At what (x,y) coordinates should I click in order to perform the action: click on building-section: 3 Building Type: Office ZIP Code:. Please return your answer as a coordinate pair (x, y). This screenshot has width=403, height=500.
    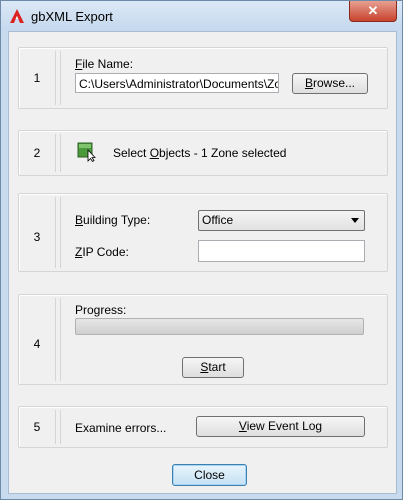
    Looking at the image, I should click on (203, 232).